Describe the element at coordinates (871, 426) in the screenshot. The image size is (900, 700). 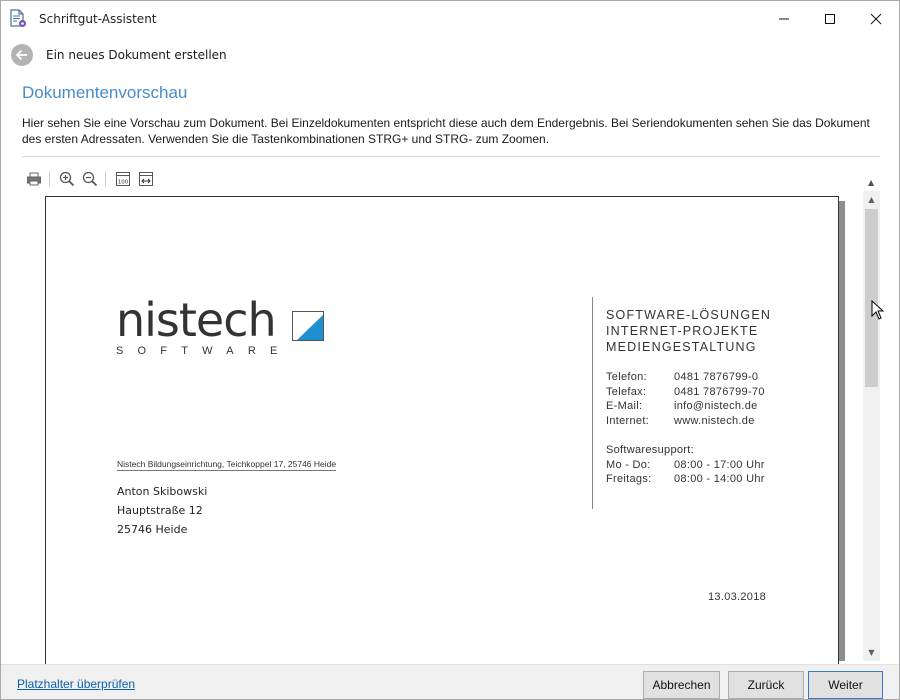
I see `preview-scrollbar: ▲ ▼` at that location.